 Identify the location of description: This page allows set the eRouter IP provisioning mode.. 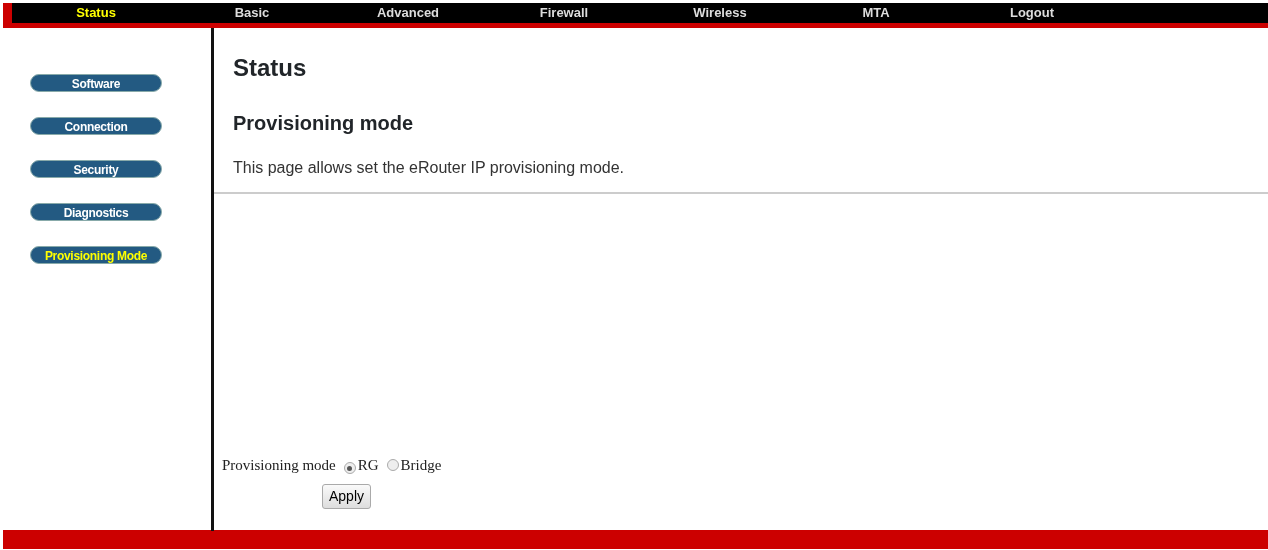
(429, 168).